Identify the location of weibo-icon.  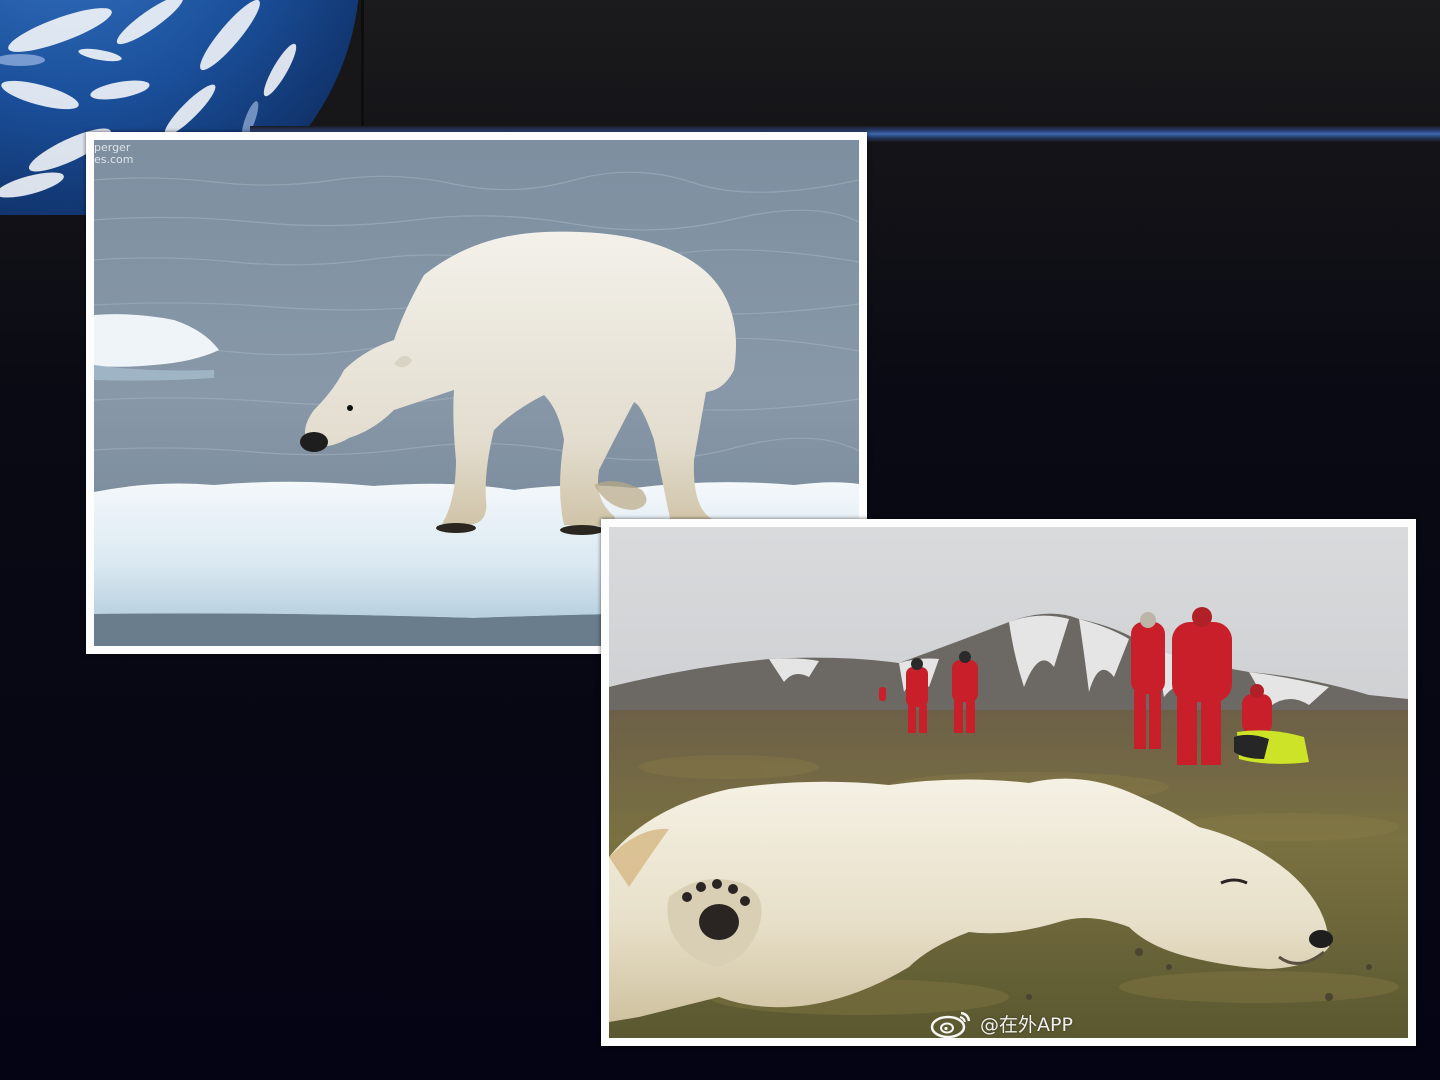
(950, 1025).